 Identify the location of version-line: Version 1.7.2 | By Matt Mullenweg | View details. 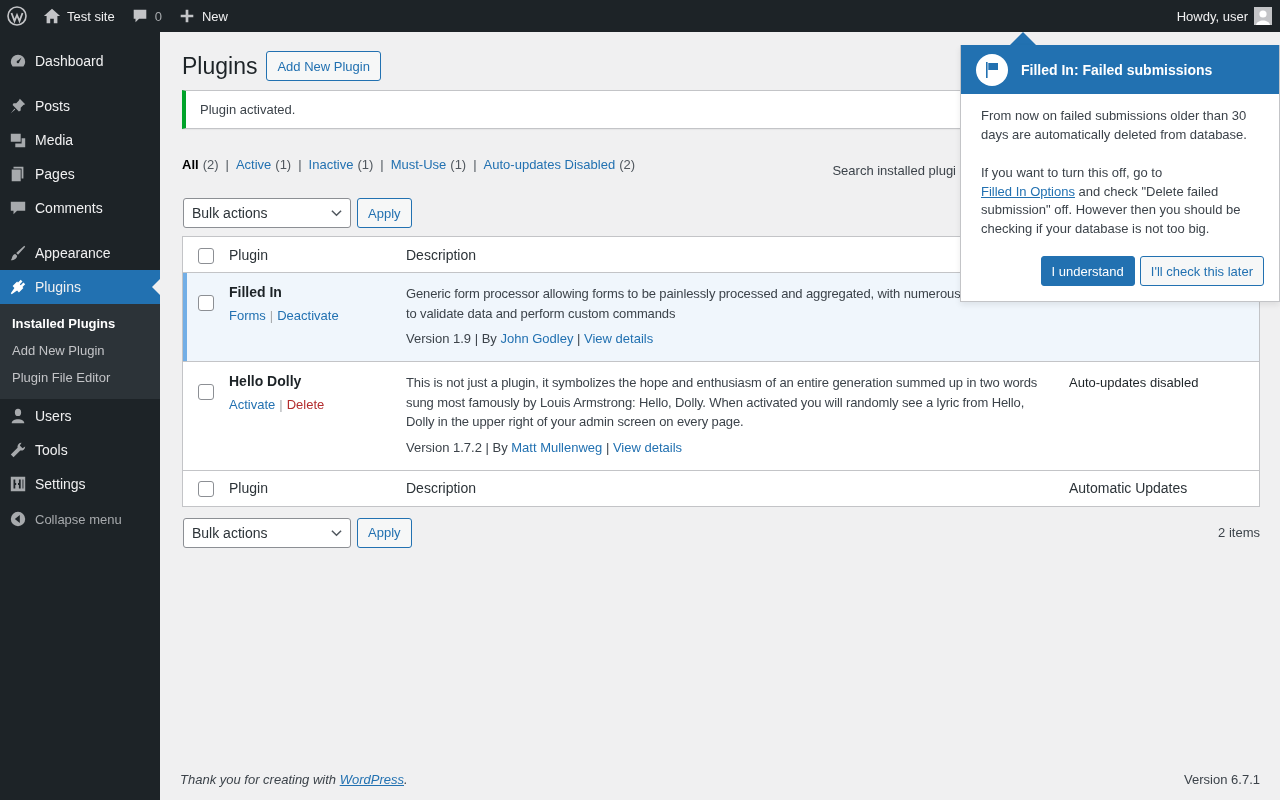
(545, 447).